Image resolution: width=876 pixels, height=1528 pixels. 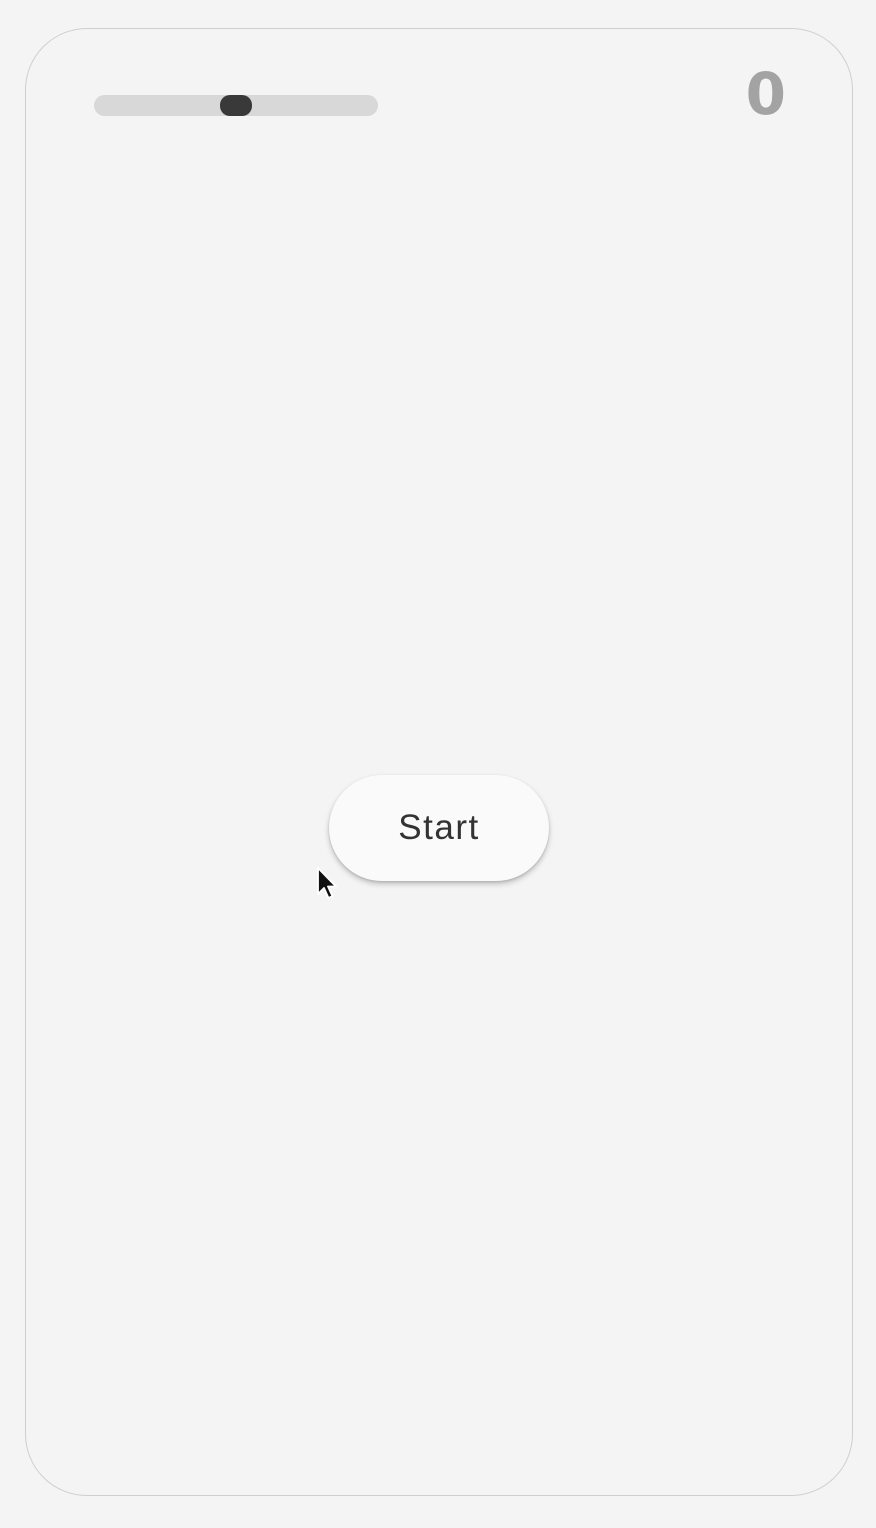 I want to click on start-button: Start, so click(x=439, y=828).